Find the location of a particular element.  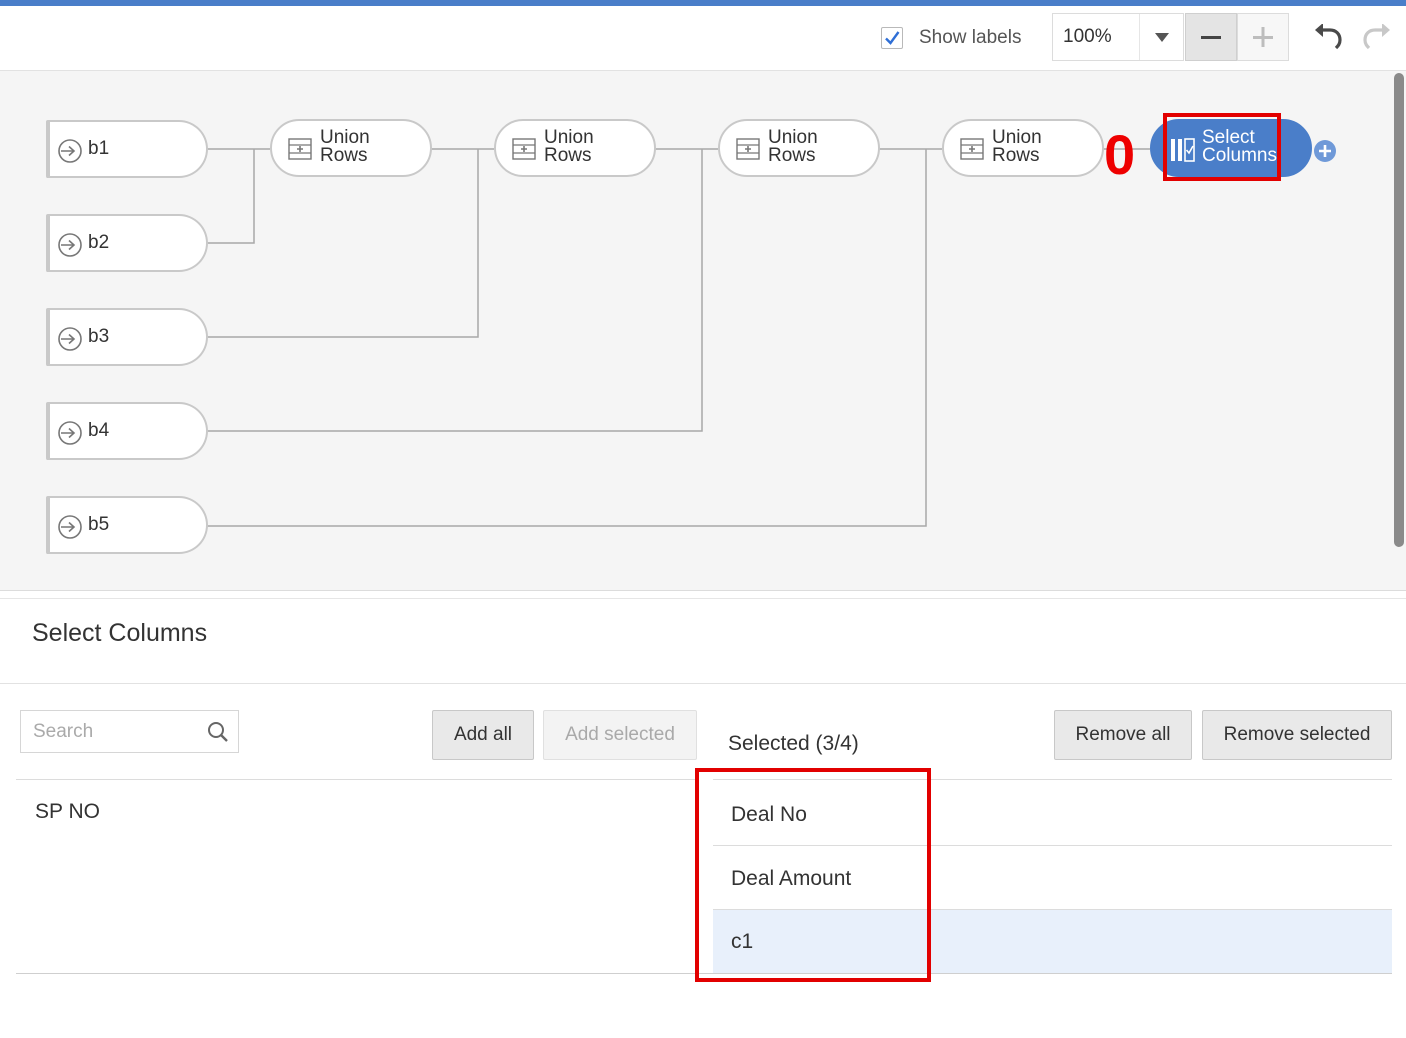

add-all-button: Add all is located at coordinates (483, 735).